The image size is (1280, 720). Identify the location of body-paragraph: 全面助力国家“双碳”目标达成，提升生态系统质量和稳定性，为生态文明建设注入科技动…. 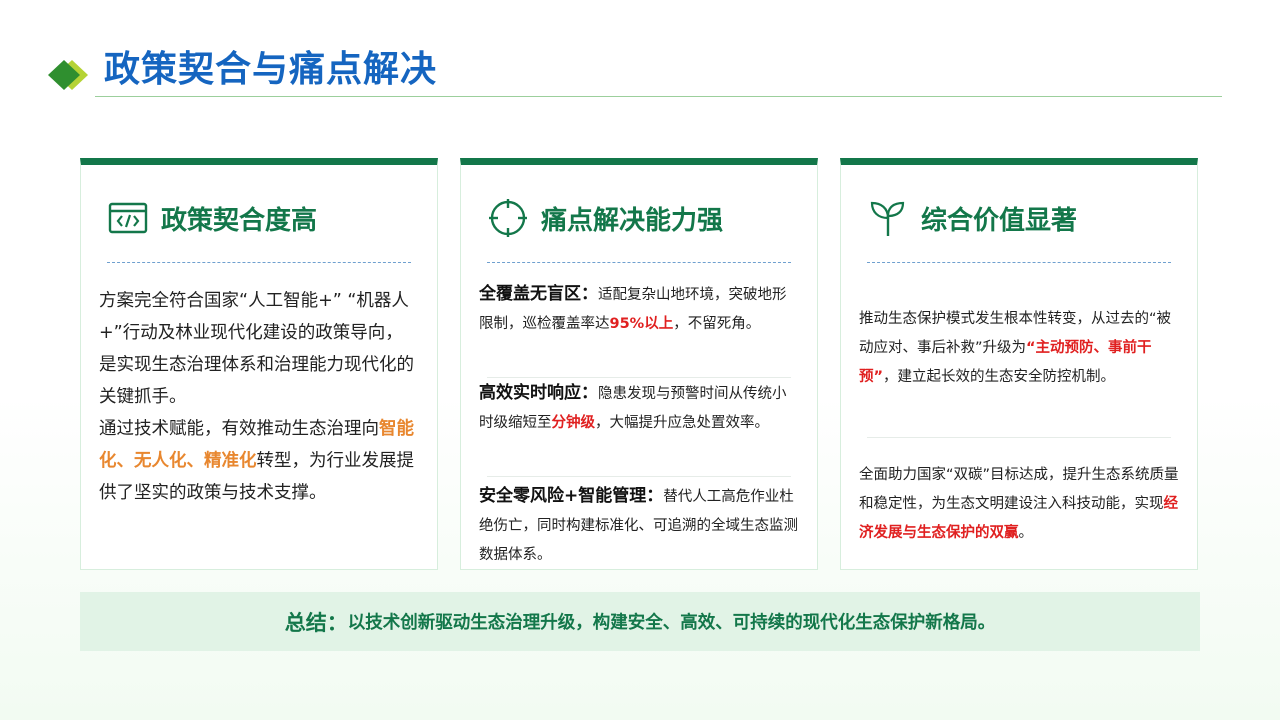
(1022, 504).